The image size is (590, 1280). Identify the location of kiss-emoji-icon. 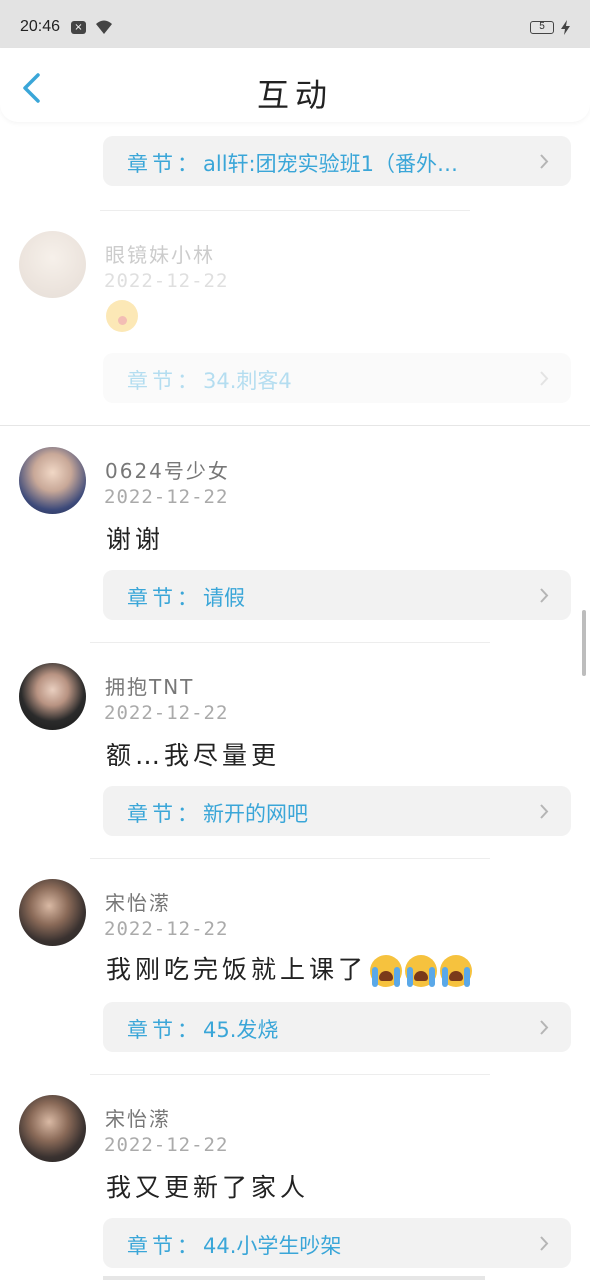
(122, 316).